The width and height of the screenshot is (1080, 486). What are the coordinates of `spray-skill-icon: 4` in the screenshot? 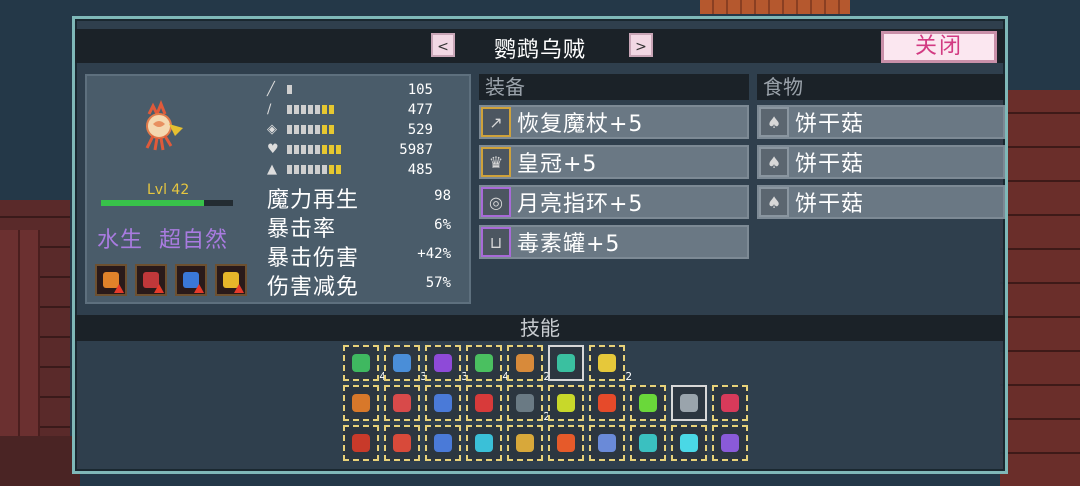 It's located at (487, 364).